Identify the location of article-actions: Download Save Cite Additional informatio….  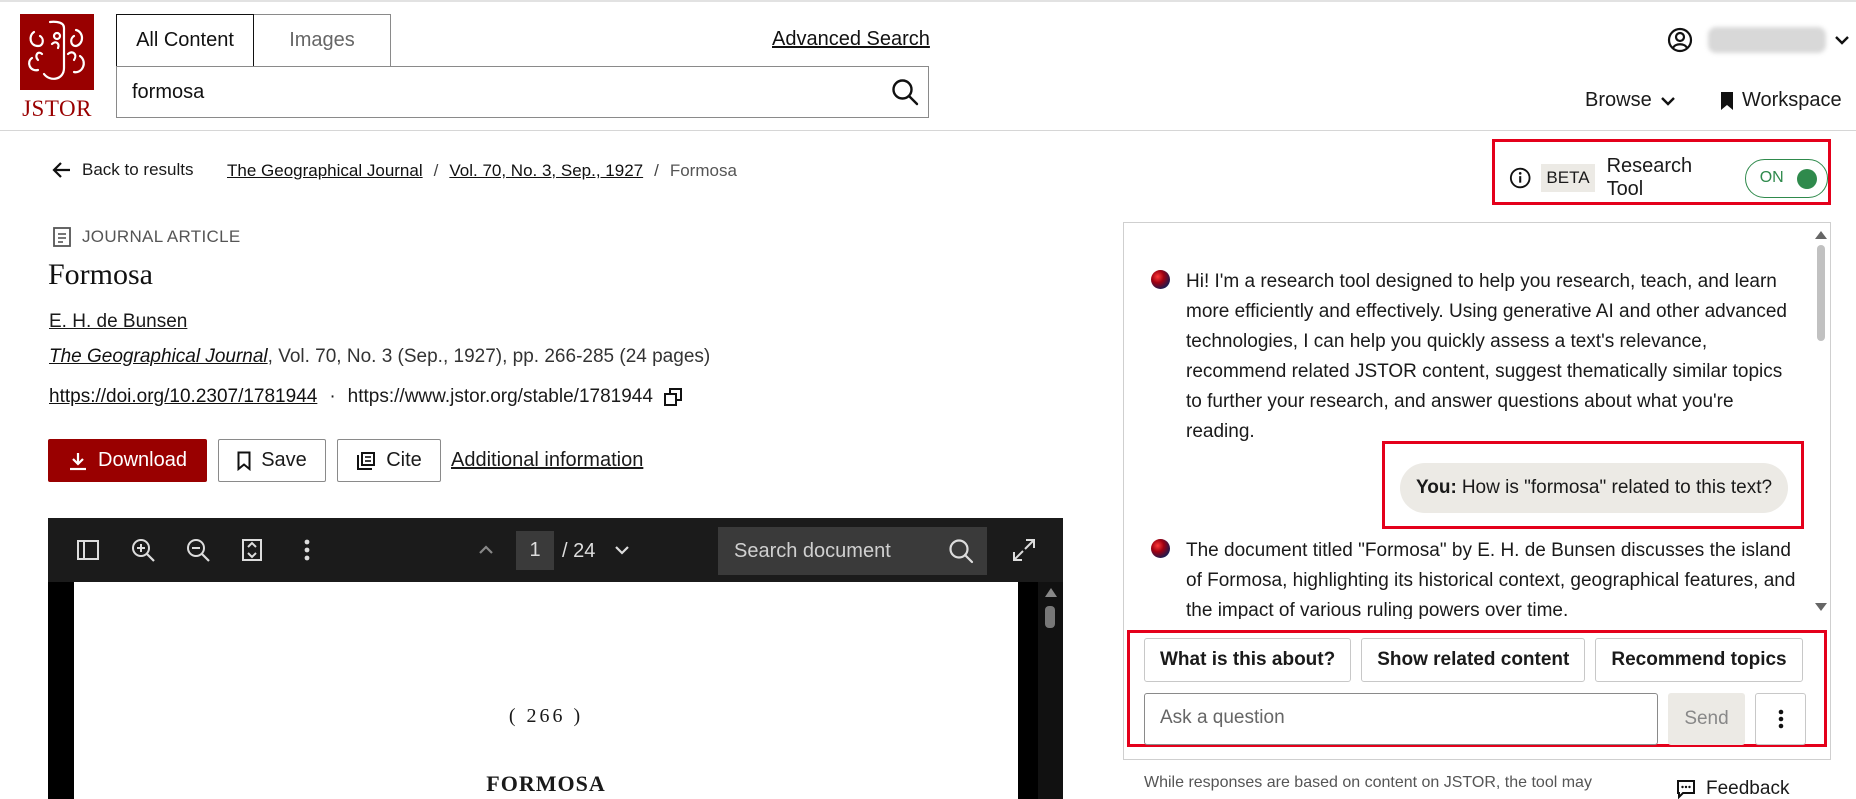
(345, 460).